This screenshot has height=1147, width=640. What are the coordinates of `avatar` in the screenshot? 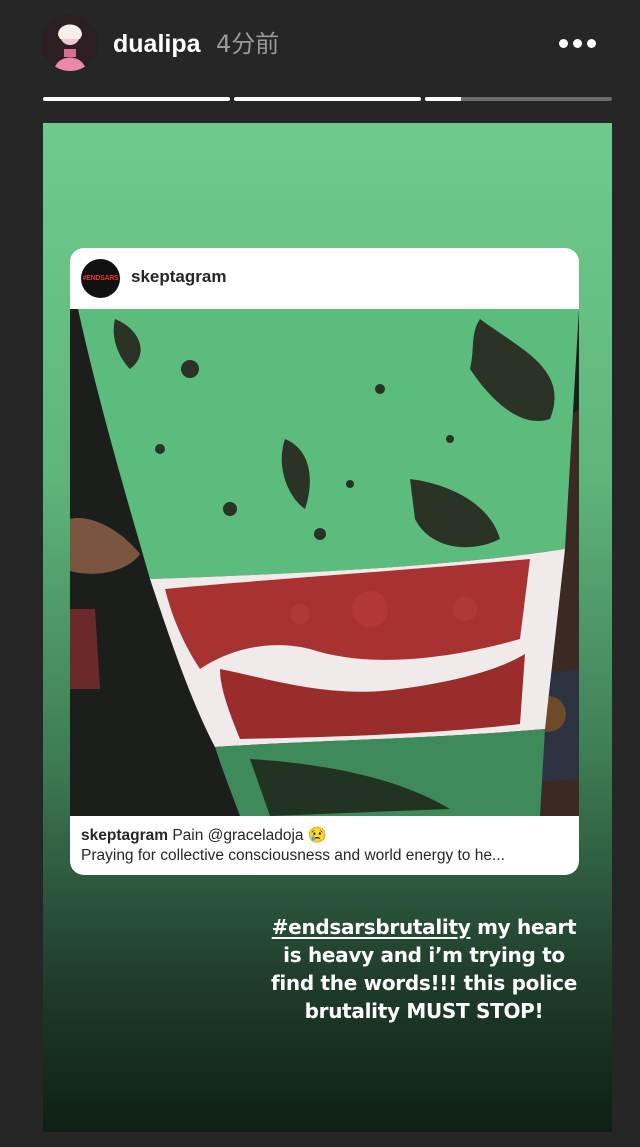 It's located at (70, 43).